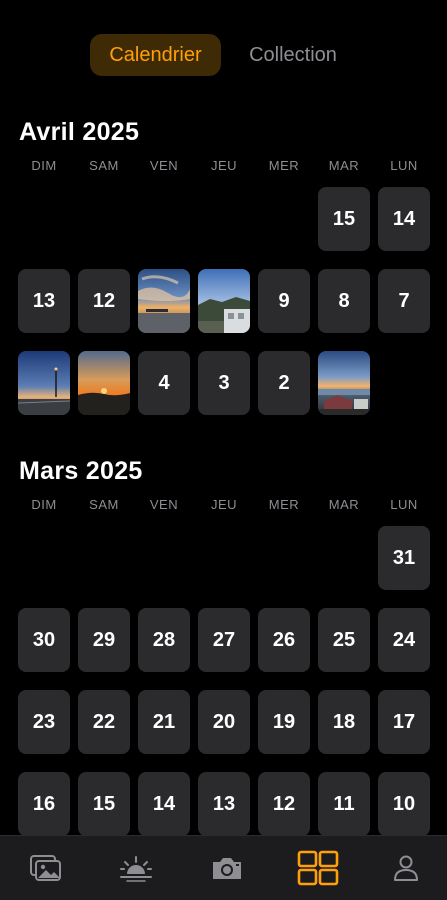 The image size is (447, 900). Describe the element at coordinates (344, 301) in the screenshot. I see `day-cell: 8` at that location.